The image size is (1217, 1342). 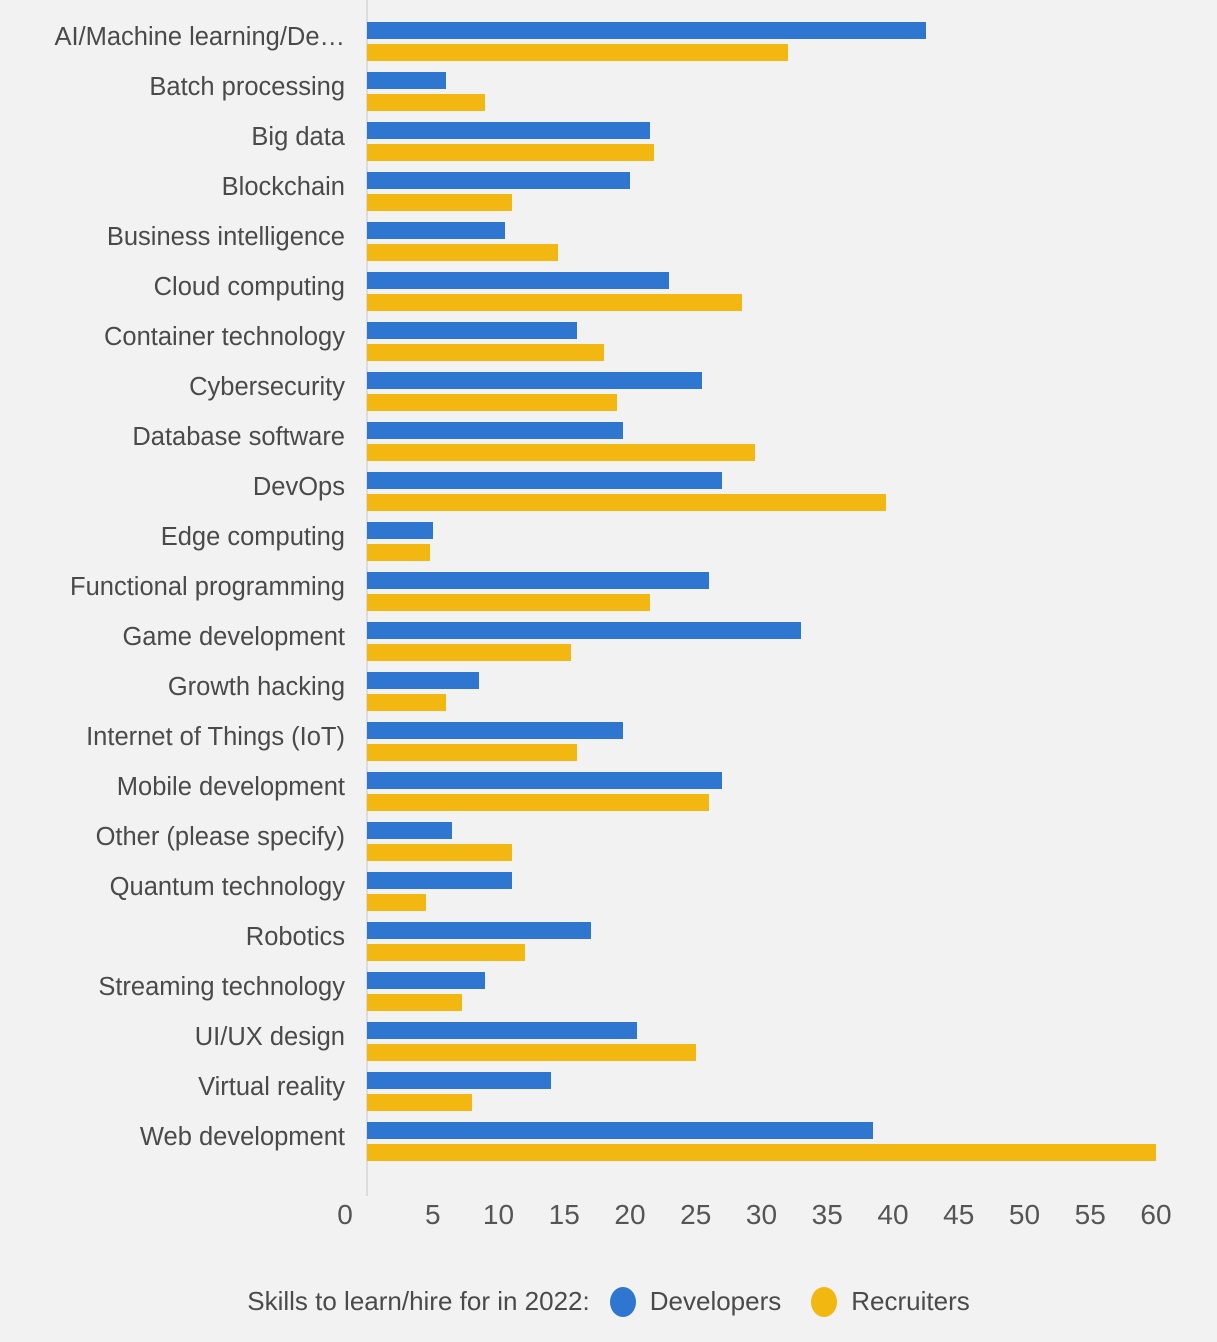 I want to click on bar-group: Functional programming, so click(x=608, y=597).